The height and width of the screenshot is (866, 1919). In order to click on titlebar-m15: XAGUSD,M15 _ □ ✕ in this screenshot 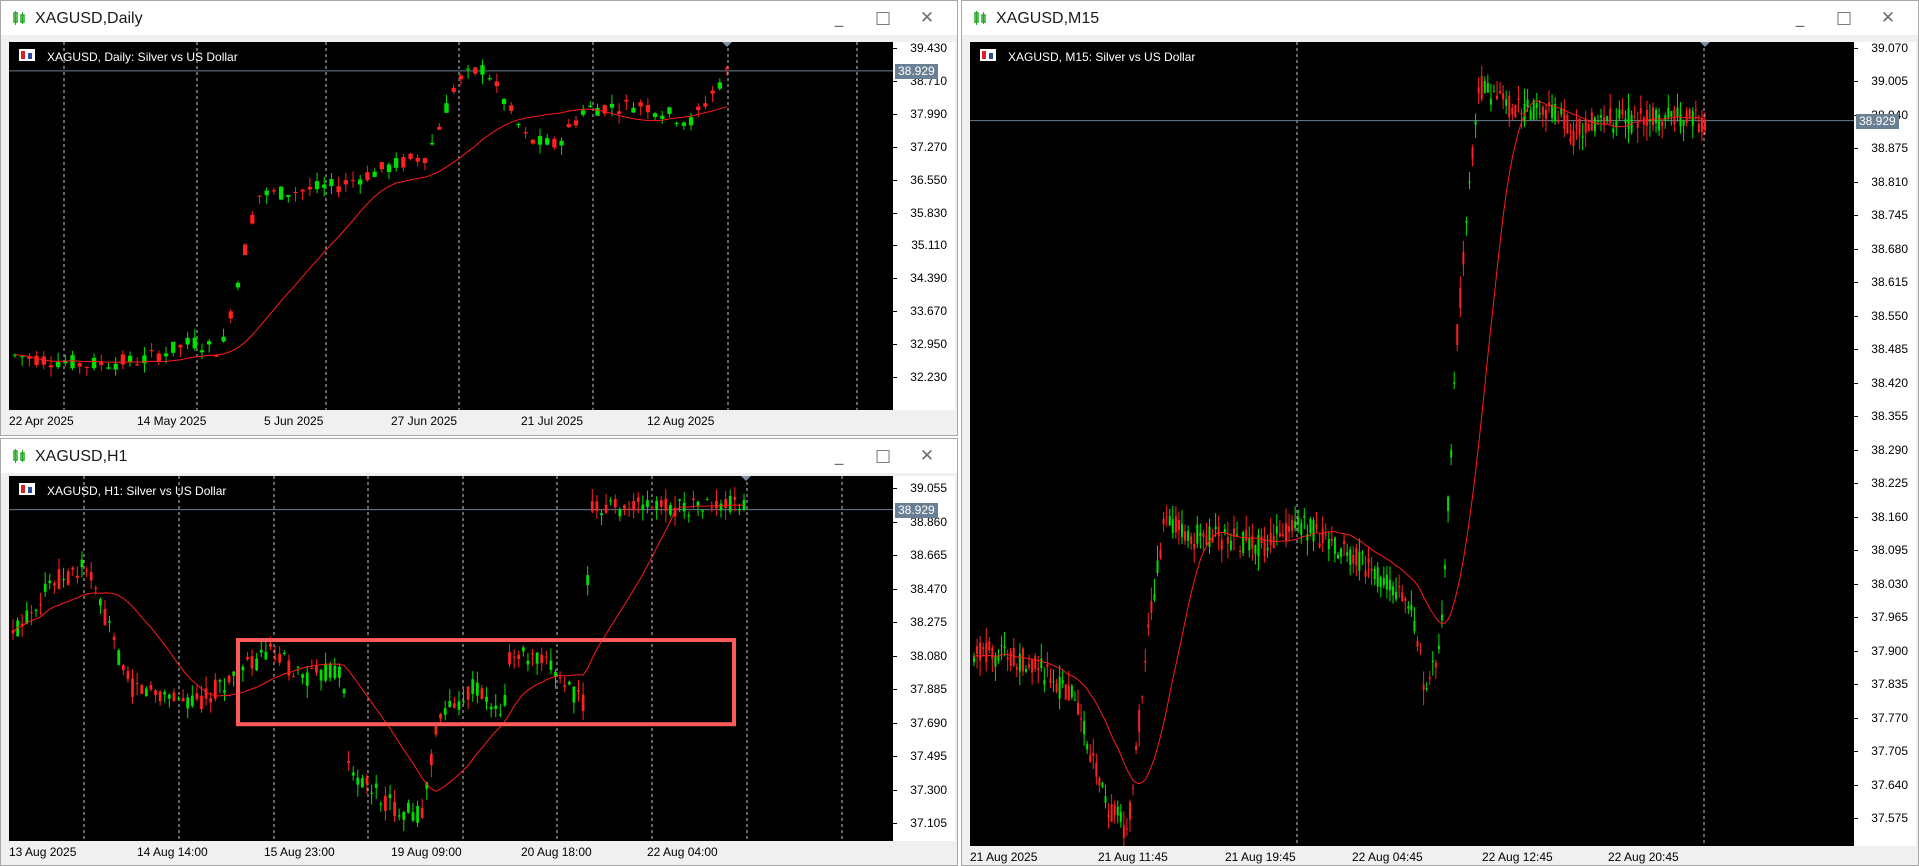, I will do `click(1440, 18)`.